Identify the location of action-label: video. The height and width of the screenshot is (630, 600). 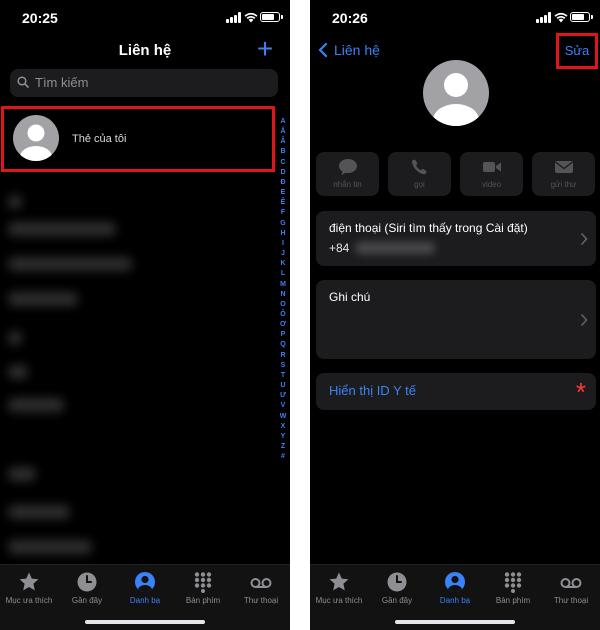
(491, 184).